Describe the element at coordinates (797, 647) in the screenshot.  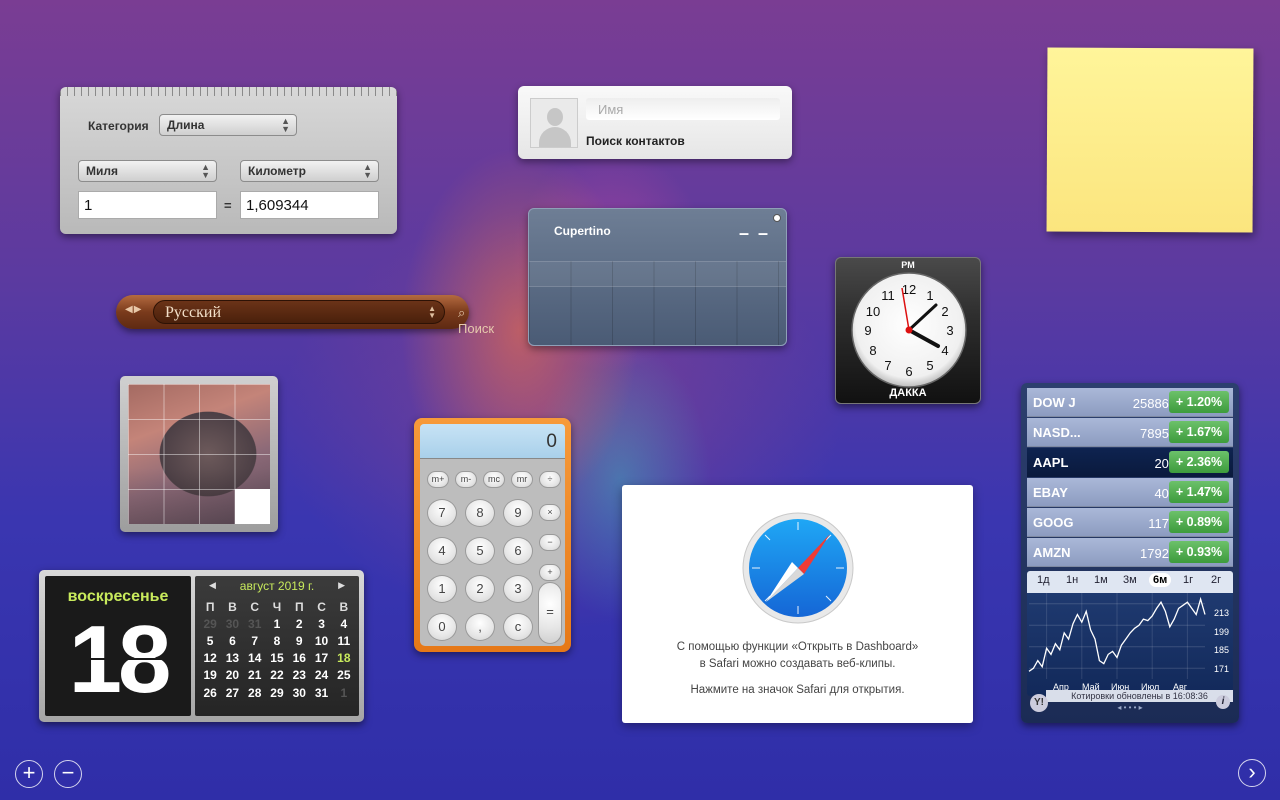
I see `promo-text-line-1: С помощью функции «Открыть в Dashboard»` at that location.